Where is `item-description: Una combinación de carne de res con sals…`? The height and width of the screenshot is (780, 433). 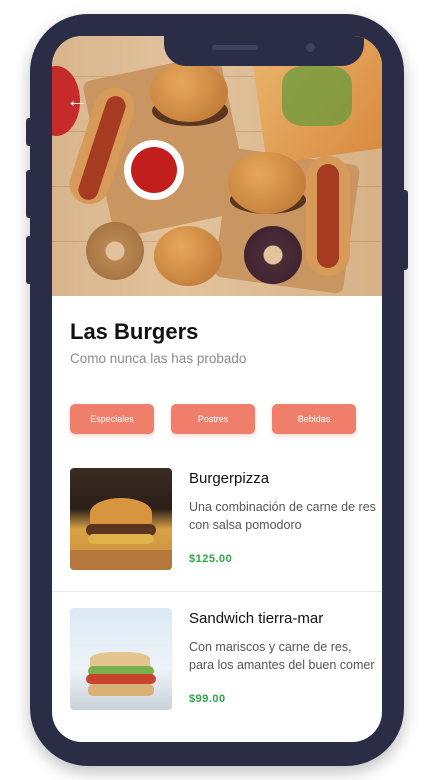
item-description: Una combinación de carne de res con sals… is located at coordinates (282, 516).